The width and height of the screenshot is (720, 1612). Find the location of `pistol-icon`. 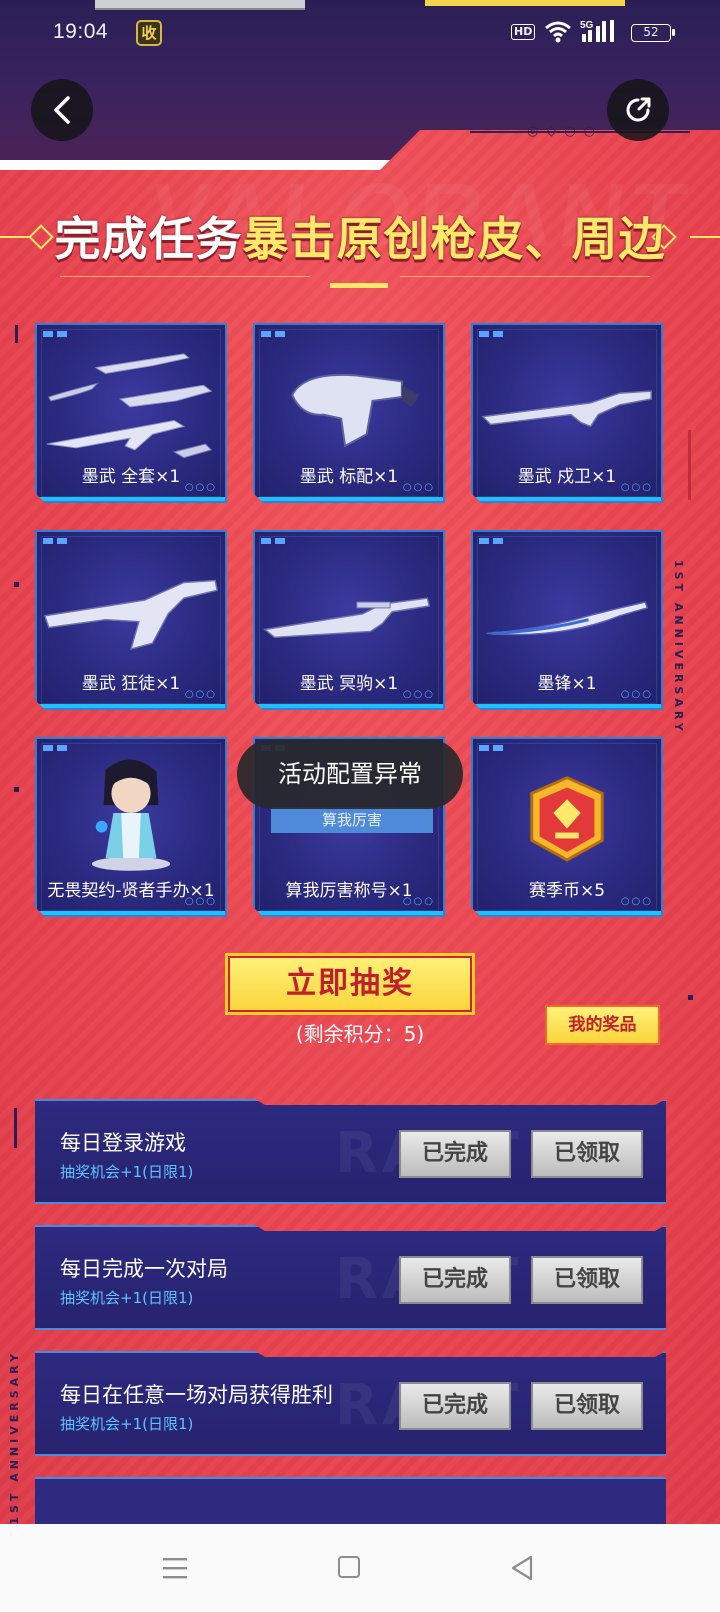

pistol-icon is located at coordinates (349, 397).